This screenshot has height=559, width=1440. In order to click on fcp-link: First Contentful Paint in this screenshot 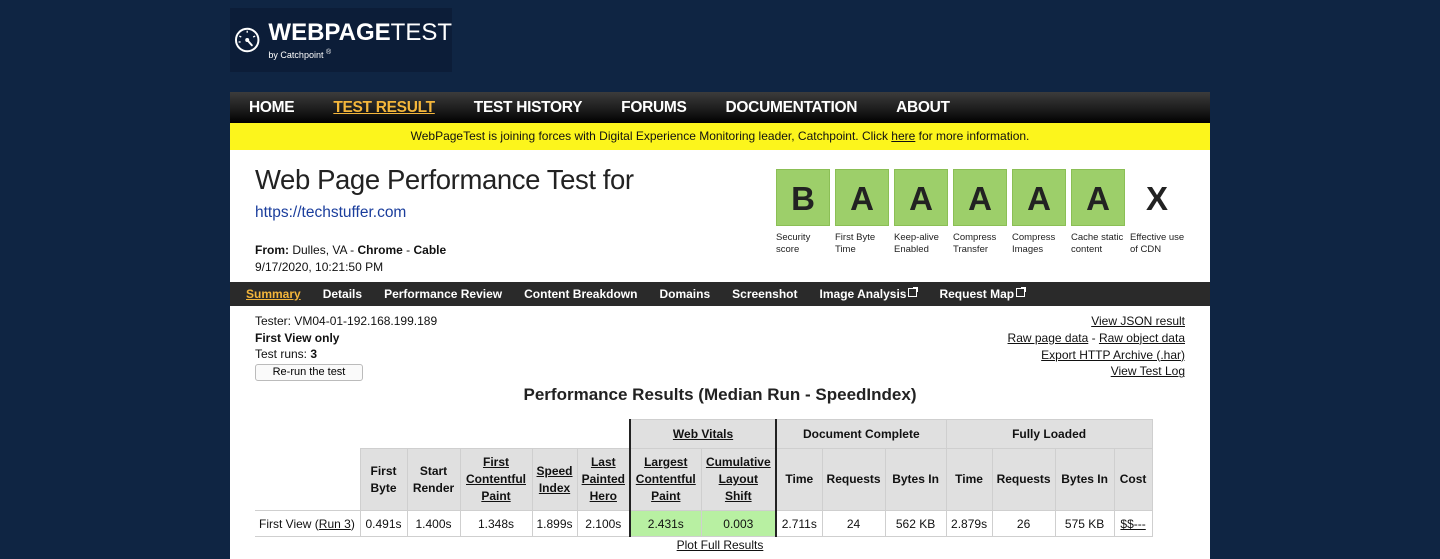, I will do `click(496, 479)`.